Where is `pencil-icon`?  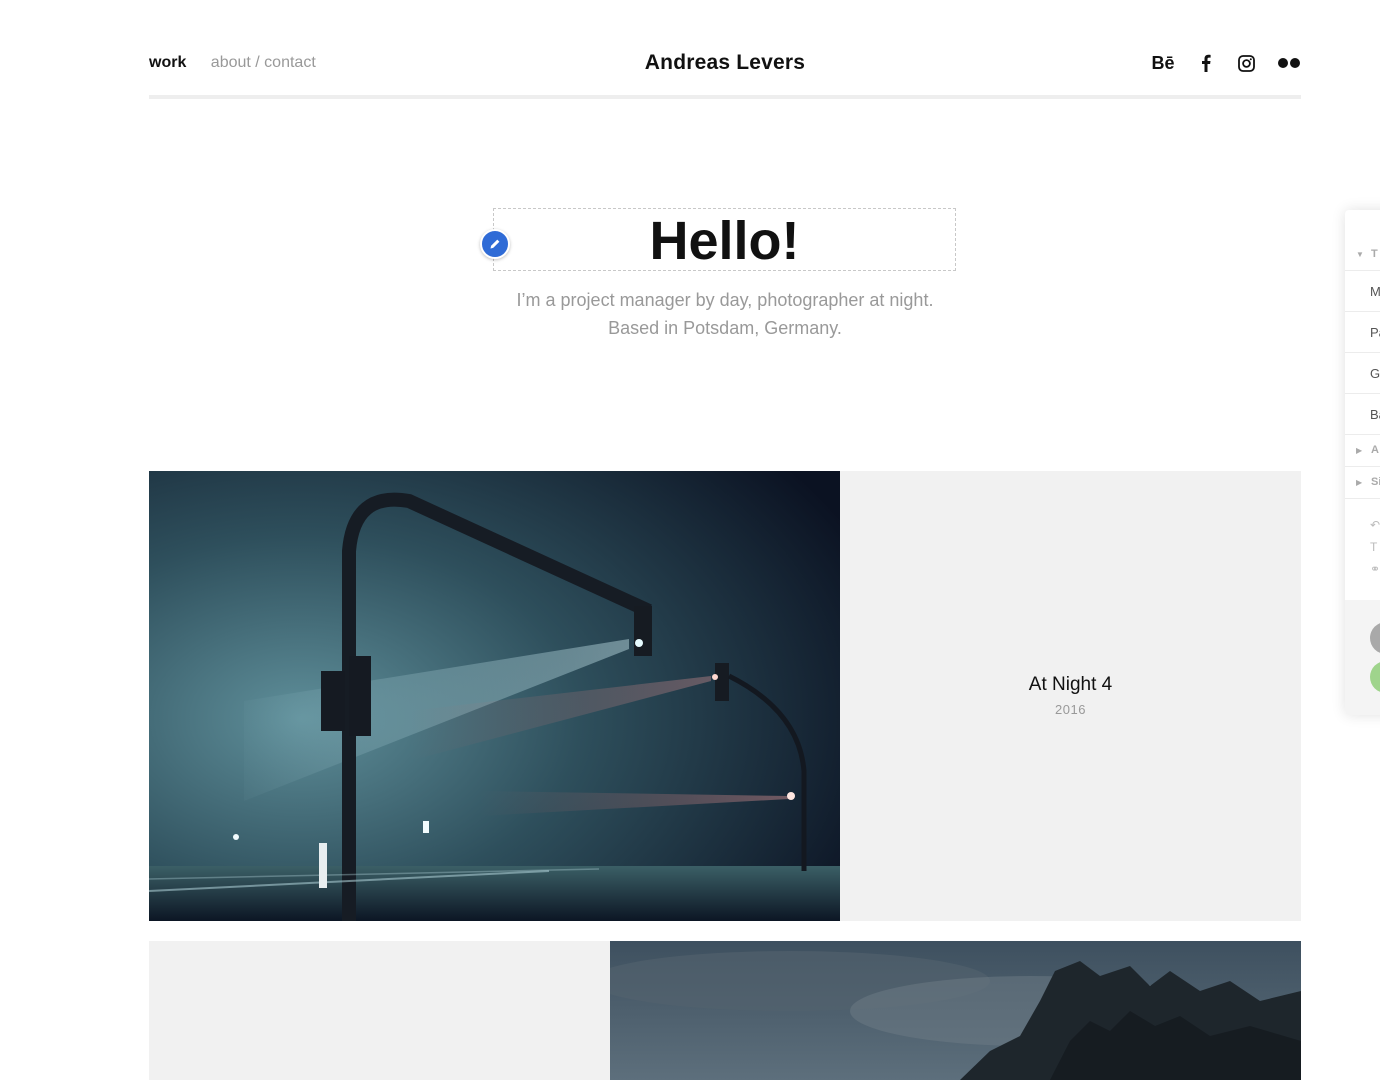 pencil-icon is located at coordinates (495, 244).